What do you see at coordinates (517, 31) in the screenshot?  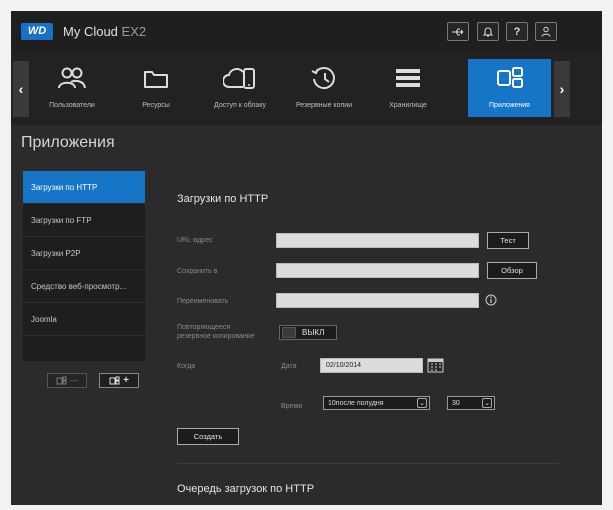 I see `help-button: ?` at bounding box center [517, 31].